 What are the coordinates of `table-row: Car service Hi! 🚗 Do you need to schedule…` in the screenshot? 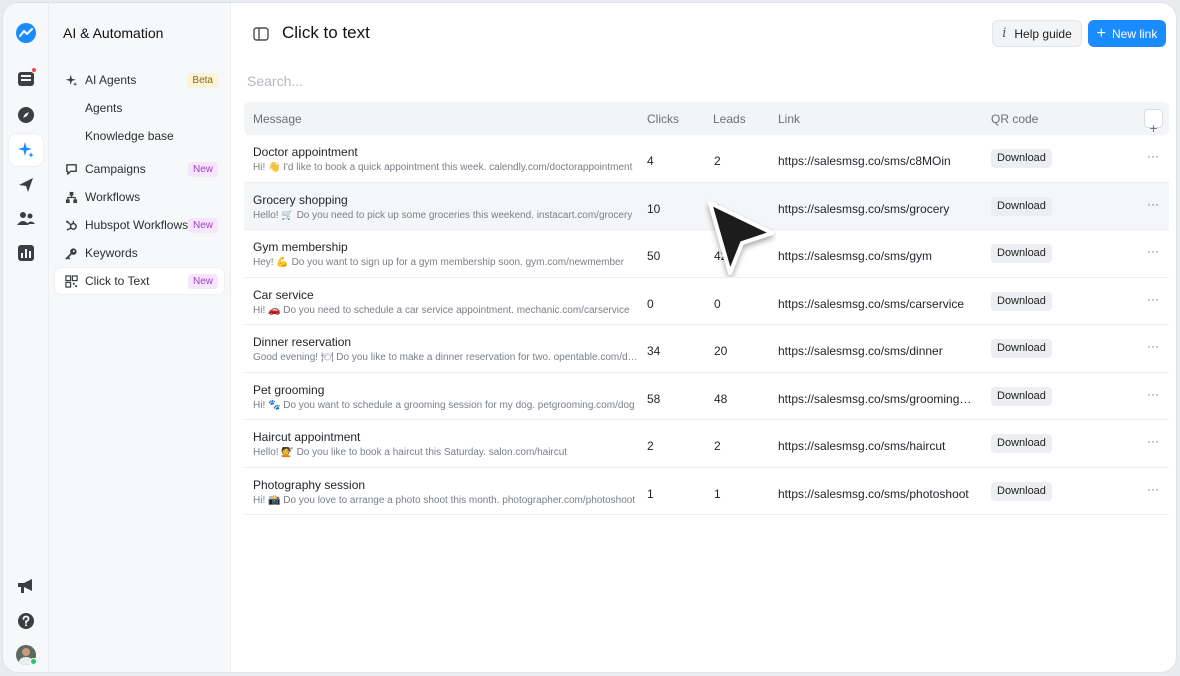 It's located at (706, 301).